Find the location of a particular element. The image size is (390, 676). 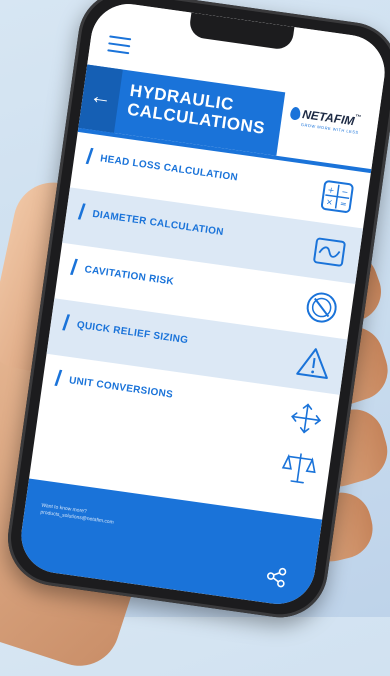

logo-trademark: ™ is located at coordinates (358, 118).